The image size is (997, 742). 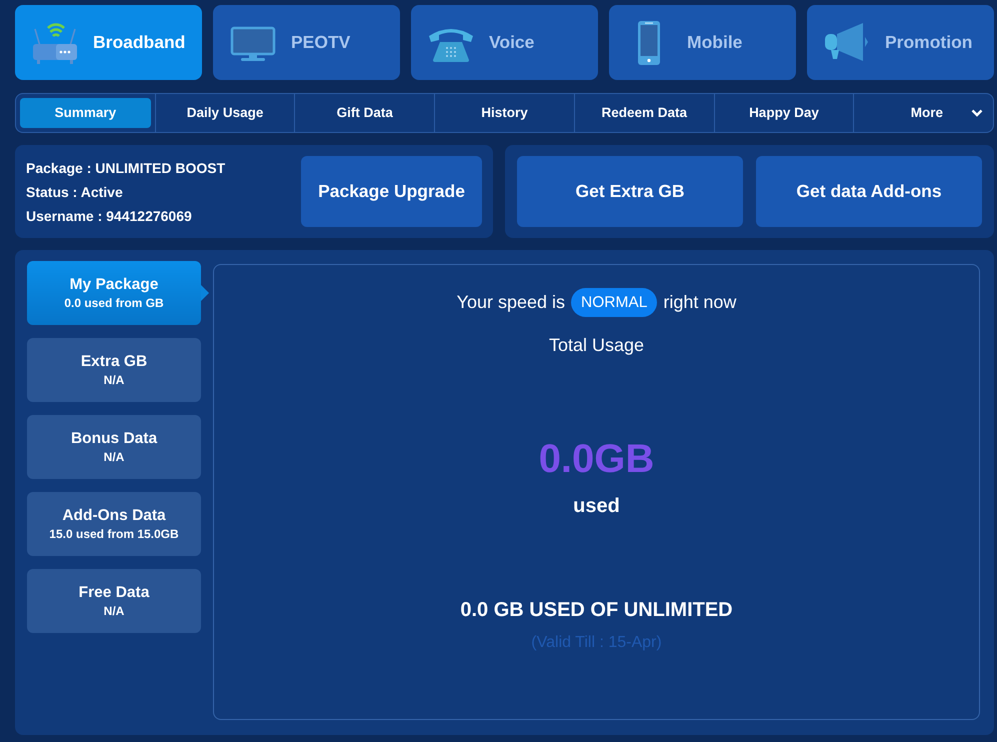 What do you see at coordinates (126, 167) in the screenshot?
I see `account-detail: Package : UNLIMITED BOOST` at bounding box center [126, 167].